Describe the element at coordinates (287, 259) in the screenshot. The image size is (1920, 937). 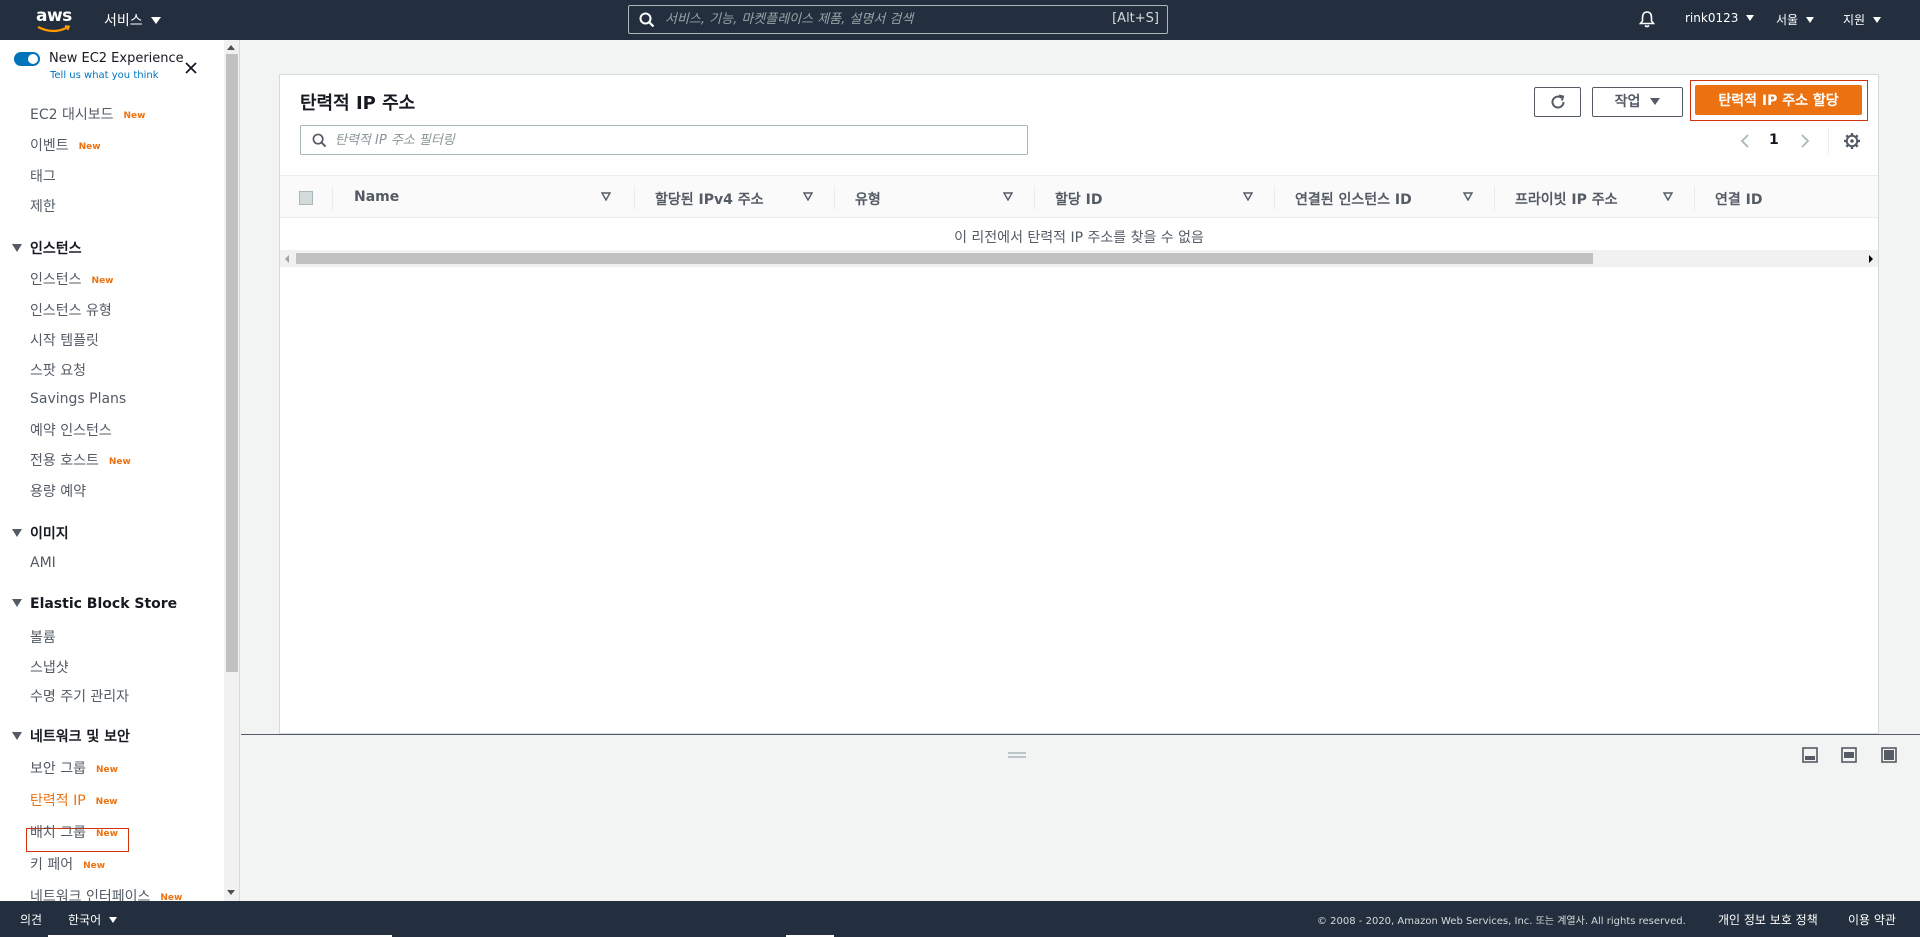
I see `scroll-left-icon` at that location.